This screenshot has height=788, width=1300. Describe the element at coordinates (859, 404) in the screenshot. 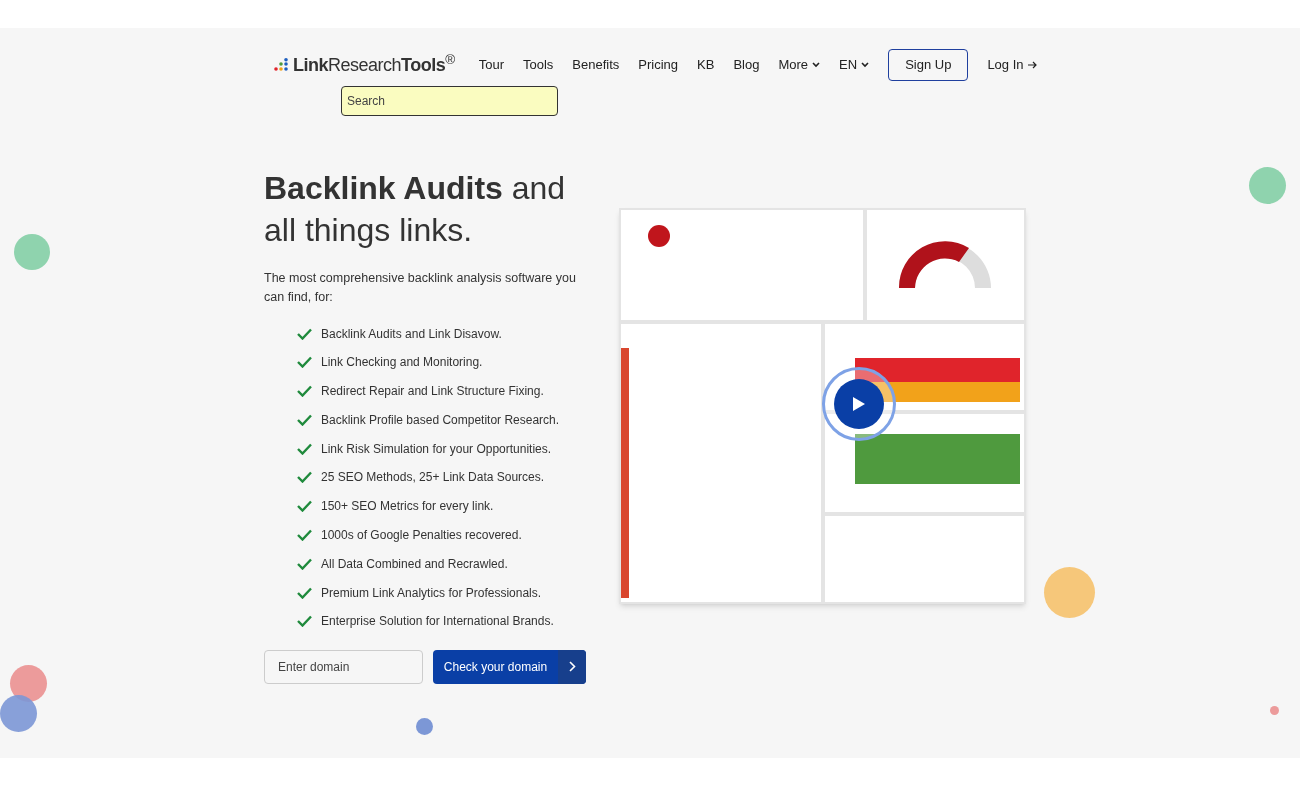

I see `play-icon` at that location.